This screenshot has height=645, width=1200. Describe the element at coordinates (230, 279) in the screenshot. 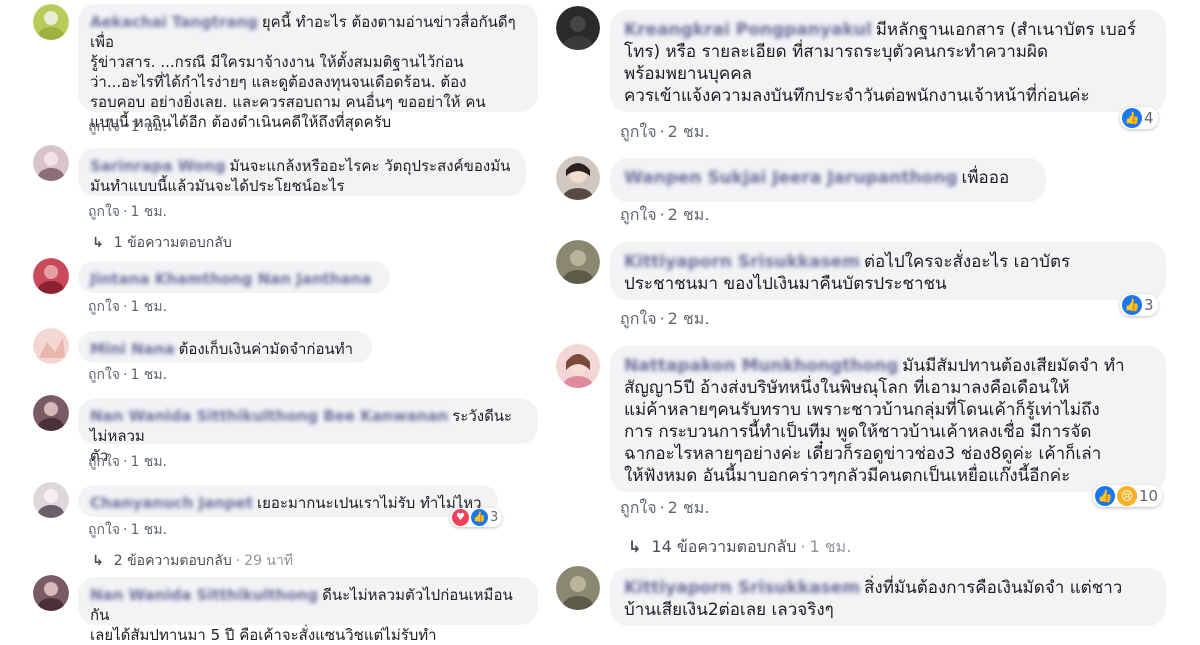

I see `comment-author: Jintana Khamthong Nan Janthana` at that location.